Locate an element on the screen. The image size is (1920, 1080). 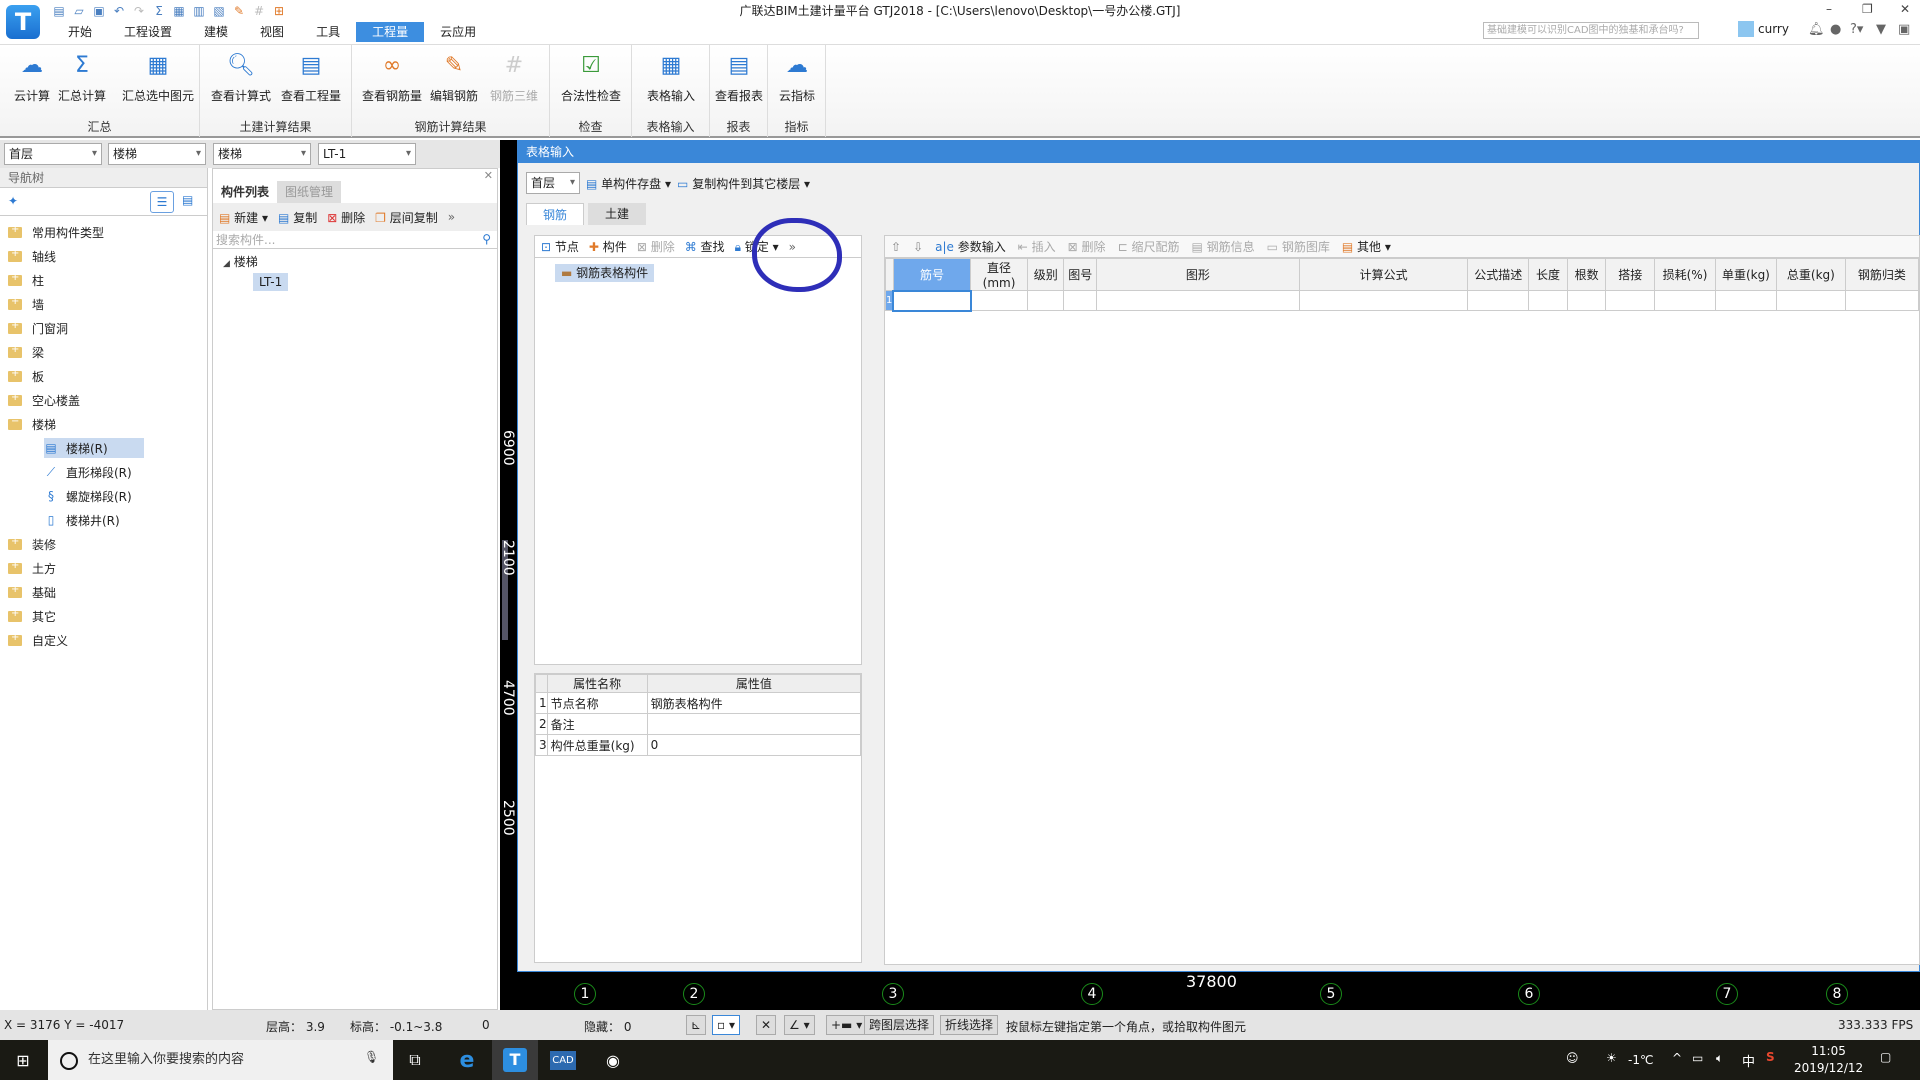
tree-item-selected: LT-1 is located at coordinates (271, 282).